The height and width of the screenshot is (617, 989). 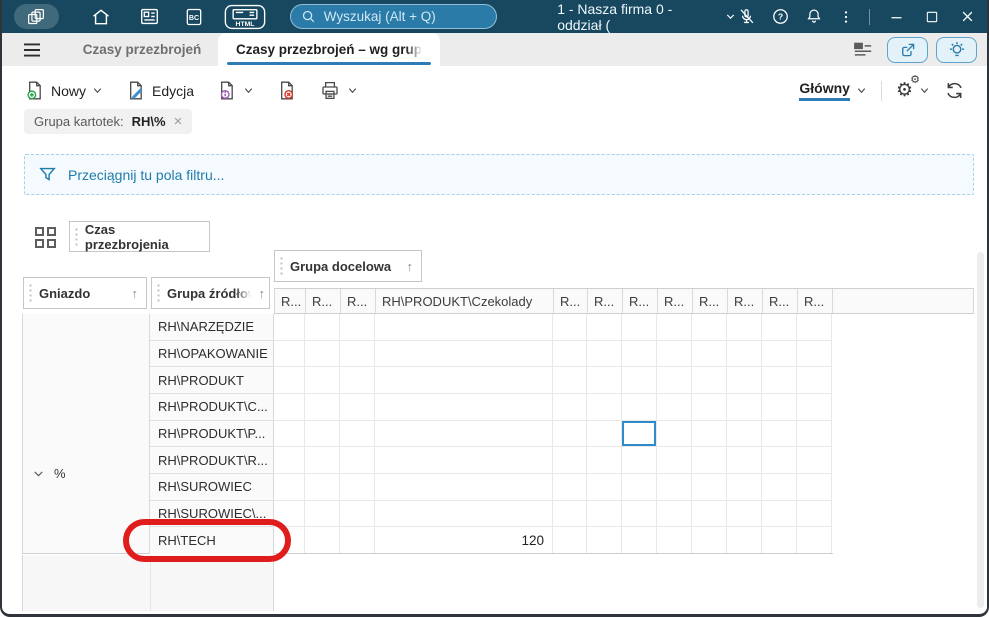 What do you see at coordinates (896, 16) in the screenshot?
I see `minimize-icon` at bounding box center [896, 16].